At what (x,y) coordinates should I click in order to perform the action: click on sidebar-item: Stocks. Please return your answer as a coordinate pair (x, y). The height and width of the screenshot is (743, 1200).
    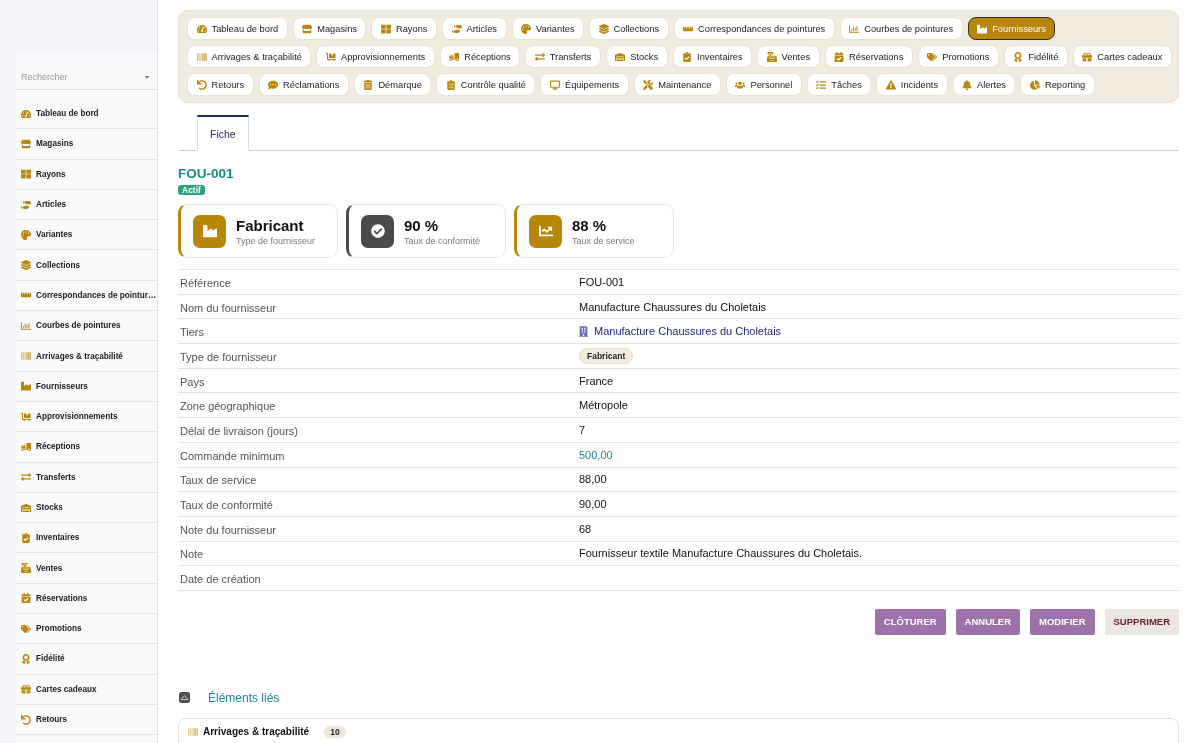
    Looking at the image, I should click on (86, 508).